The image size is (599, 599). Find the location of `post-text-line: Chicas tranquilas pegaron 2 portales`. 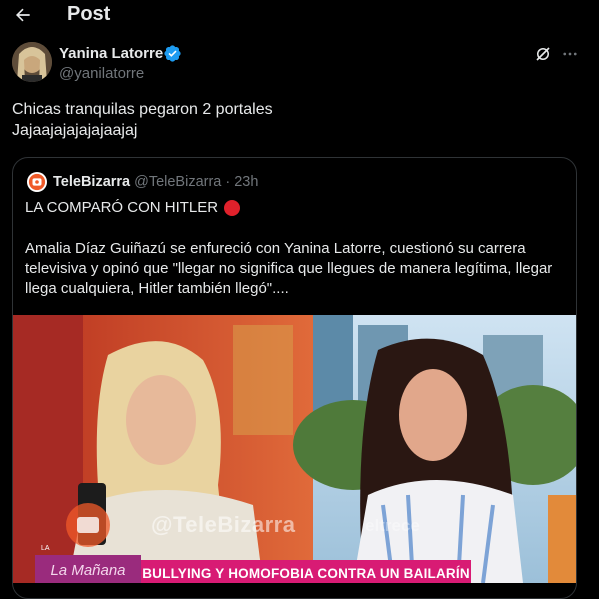

post-text-line: Chicas tranquilas pegaron 2 portales is located at coordinates (142, 109).